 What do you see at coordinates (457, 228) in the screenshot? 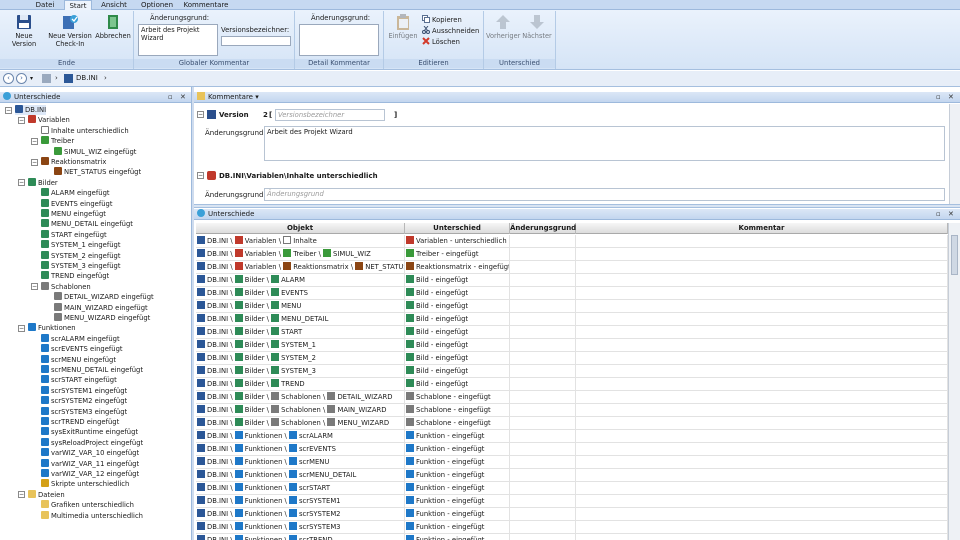
I see `column-unterschied: Unterschied` at bounding box center [457, 228].